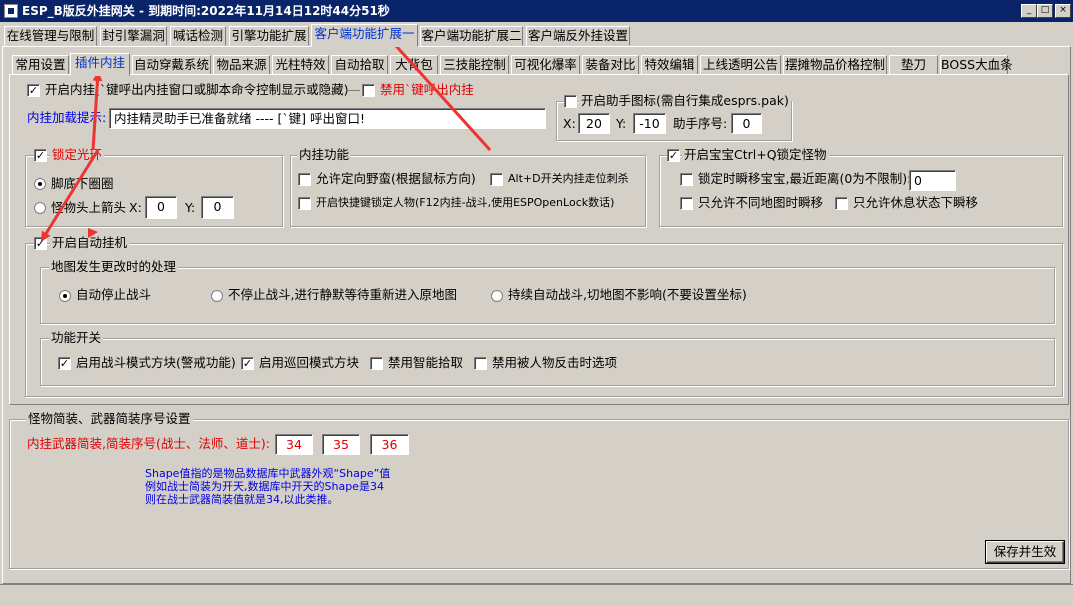  Describe the element at coordinates (835, 65) in the screenshot. I see `subtab-stall-price: 摆摊物品价格控制` at that location.